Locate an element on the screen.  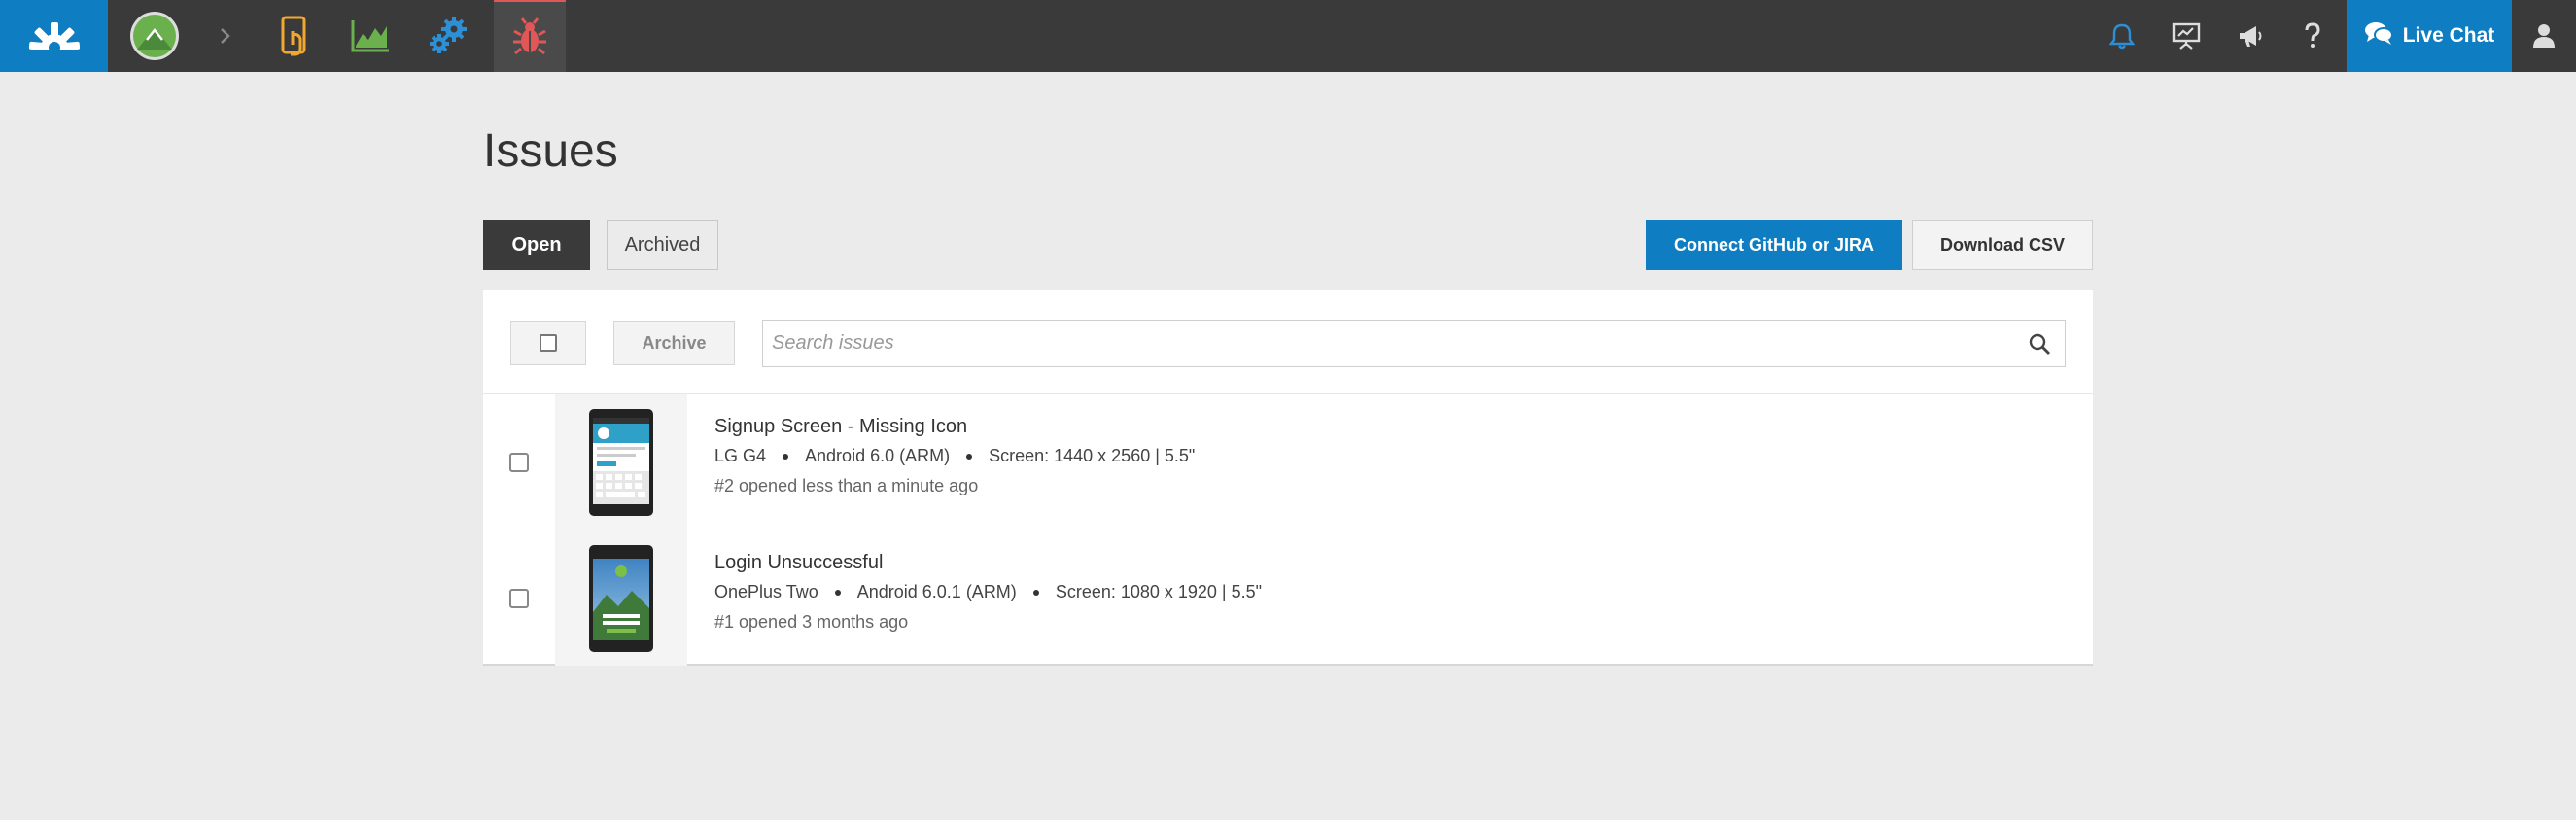
issues-toolbar: Archive is located at coordinates (1288, 342).